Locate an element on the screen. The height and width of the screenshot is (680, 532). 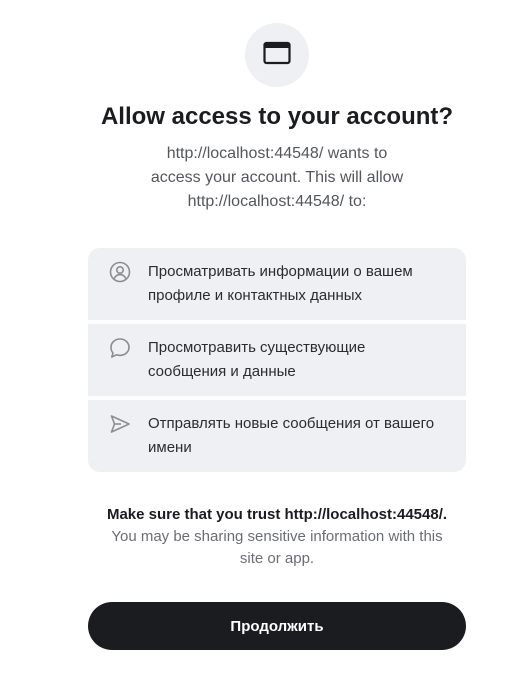
chat-bubble-icon is located at coordinates (120, 348).